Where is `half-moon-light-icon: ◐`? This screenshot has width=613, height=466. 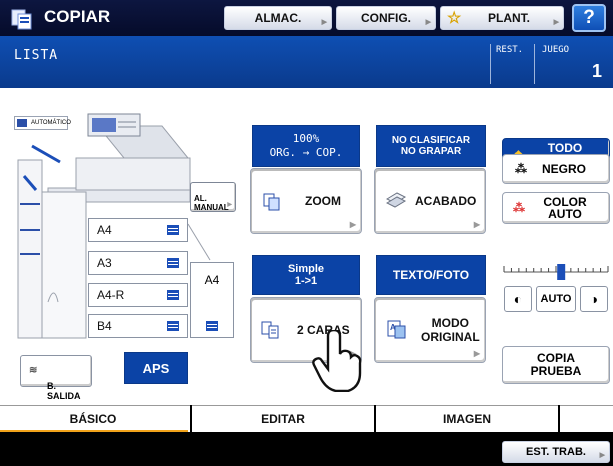
half-moon-light-icon: ◐ is located at coordinates (518, 299).